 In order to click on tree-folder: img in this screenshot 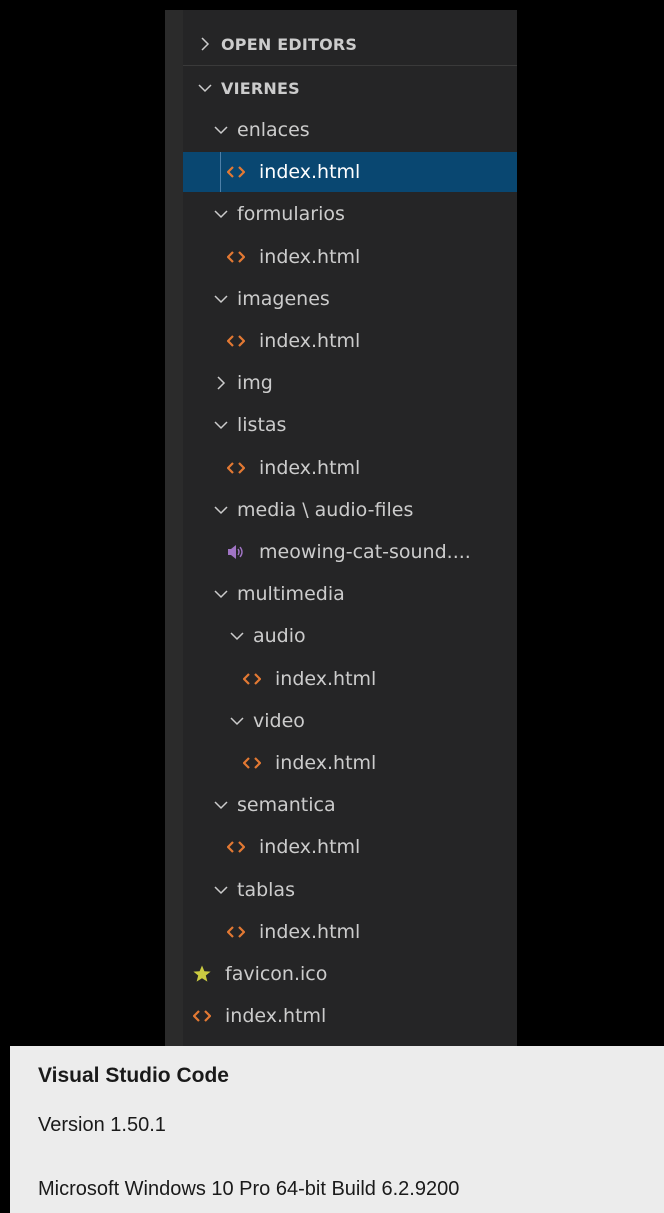, I will do `click(350, 383)`.